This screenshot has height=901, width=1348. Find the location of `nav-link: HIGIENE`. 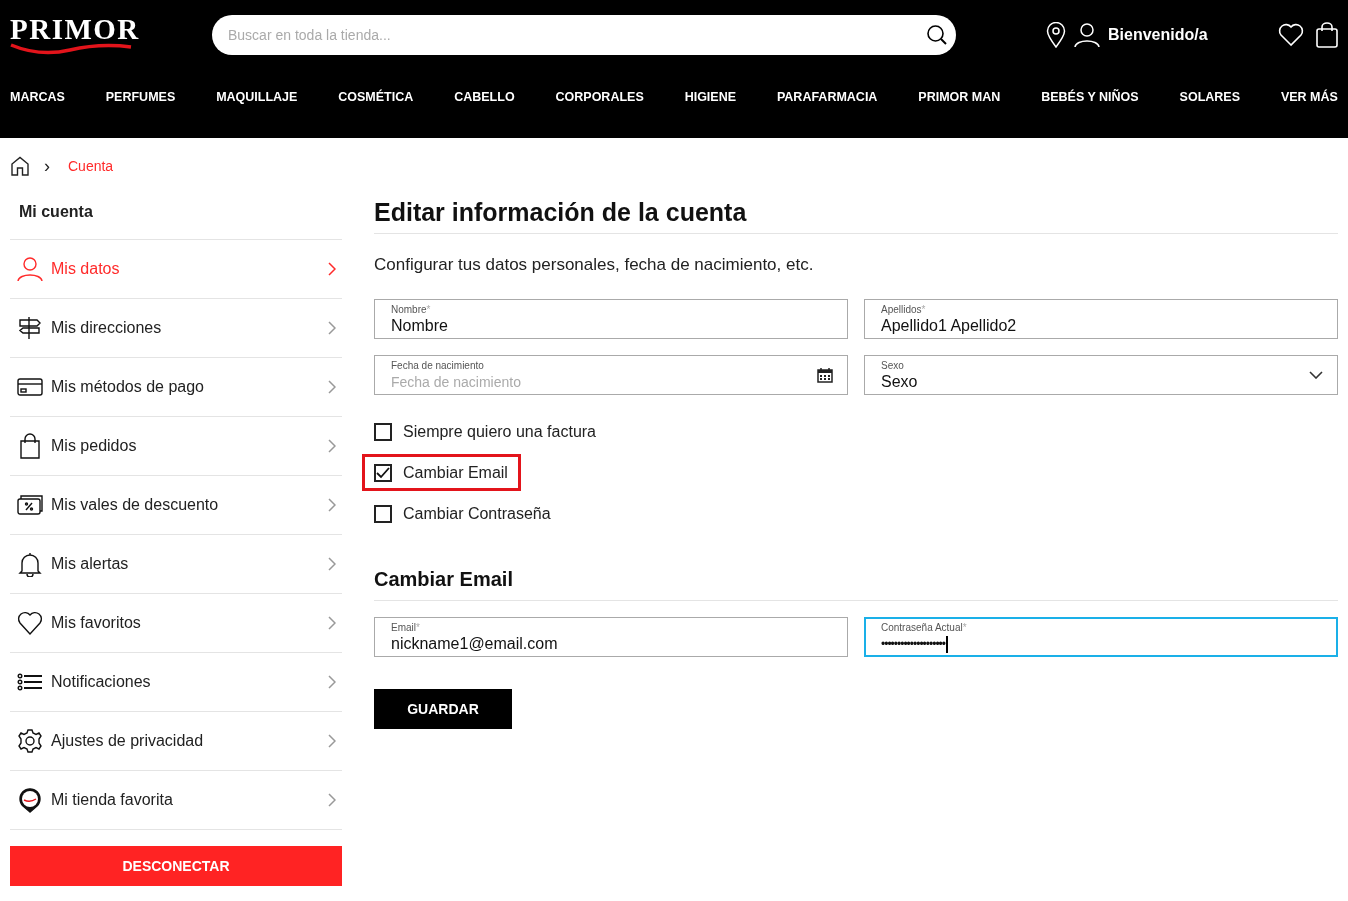

nav-link: HIGIENE is located at coordinates (710, 97).